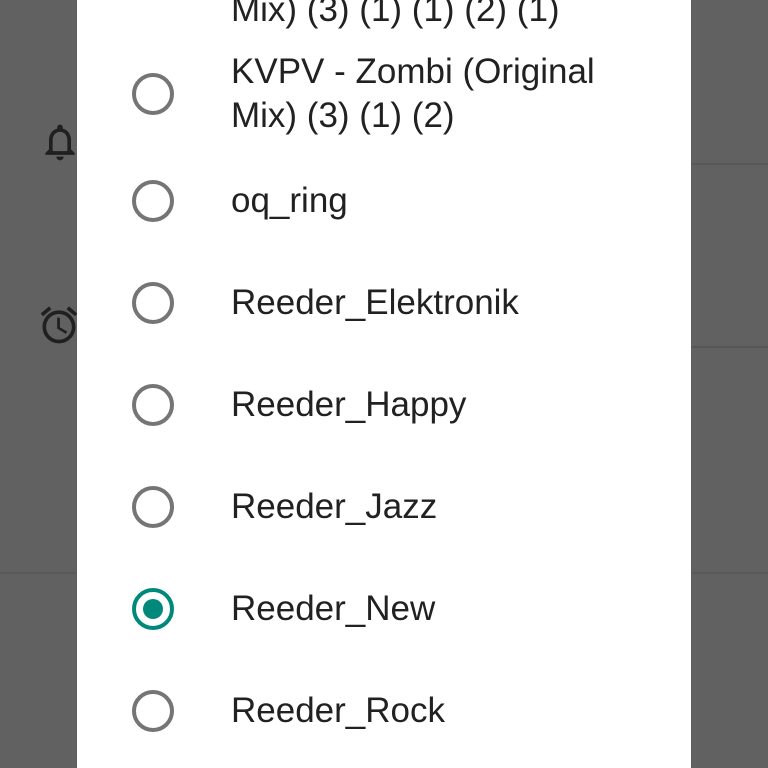 The height and width of the screenshot is (768, 768). What do you see at coordinates (60, 142) in the screenshot?
I see `bell-icon` at bounding box center [60, 142].